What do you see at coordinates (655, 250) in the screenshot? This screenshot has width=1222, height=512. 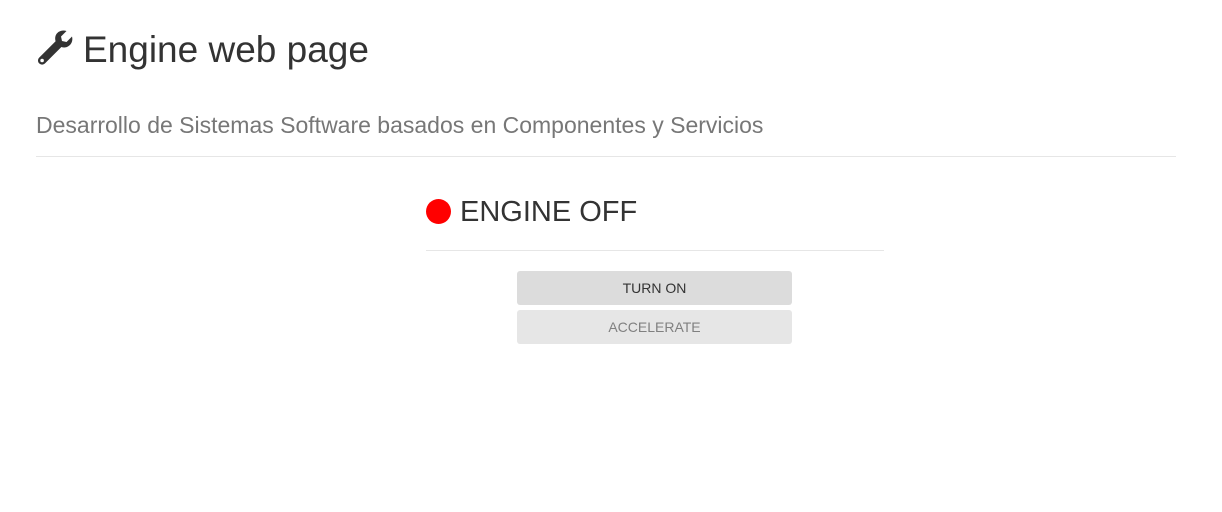 I see `status-divider` at bounding box center [655, 250].